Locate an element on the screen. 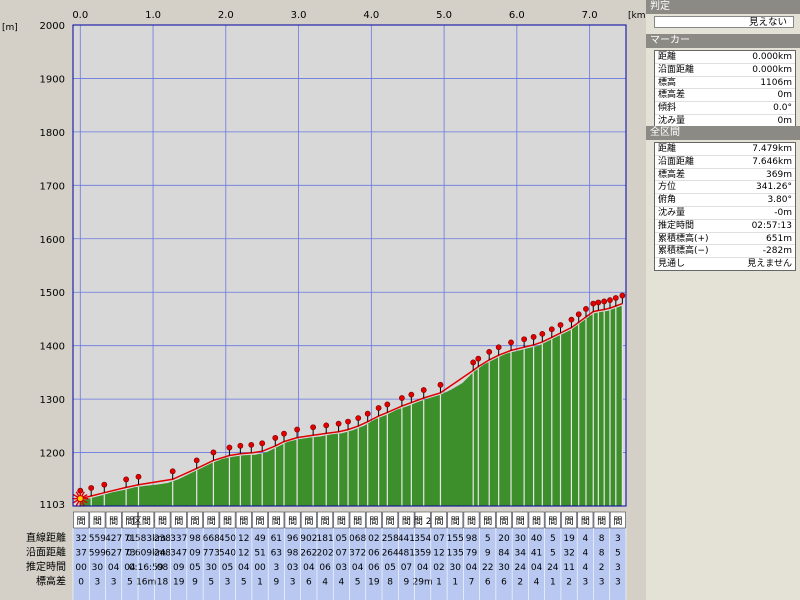 The width and height of the screenshot is (800, 600). table-cell: 06 is located at coordinates (374, 568).